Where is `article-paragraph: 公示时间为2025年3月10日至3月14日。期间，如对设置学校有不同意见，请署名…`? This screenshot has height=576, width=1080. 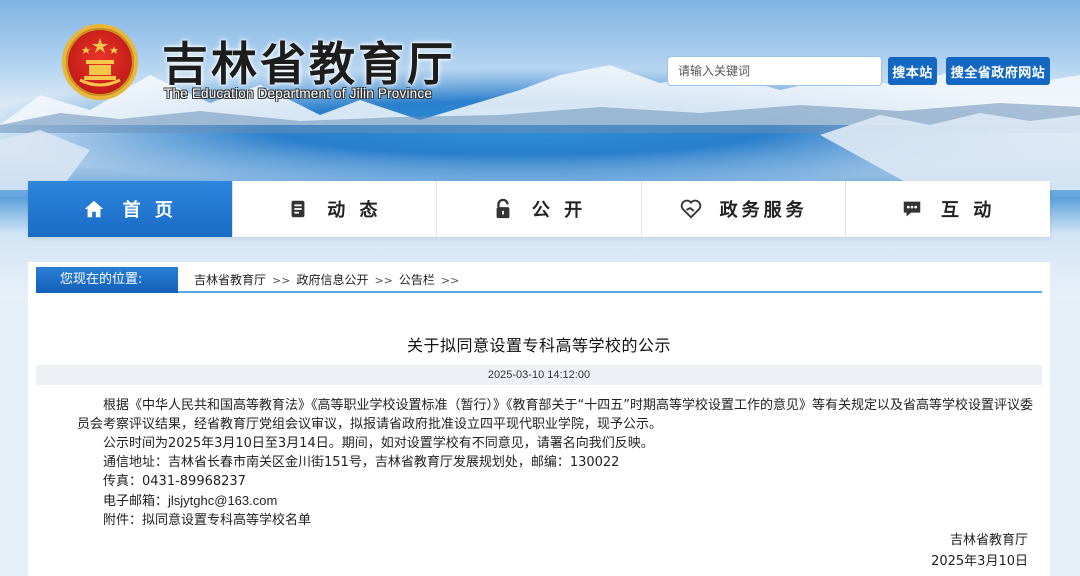 article-paragraph: 公示时间为2025年3月10日至3月14日。期间，如对设置学校有不同意见，请署名… is located at coordinates (378, 443).